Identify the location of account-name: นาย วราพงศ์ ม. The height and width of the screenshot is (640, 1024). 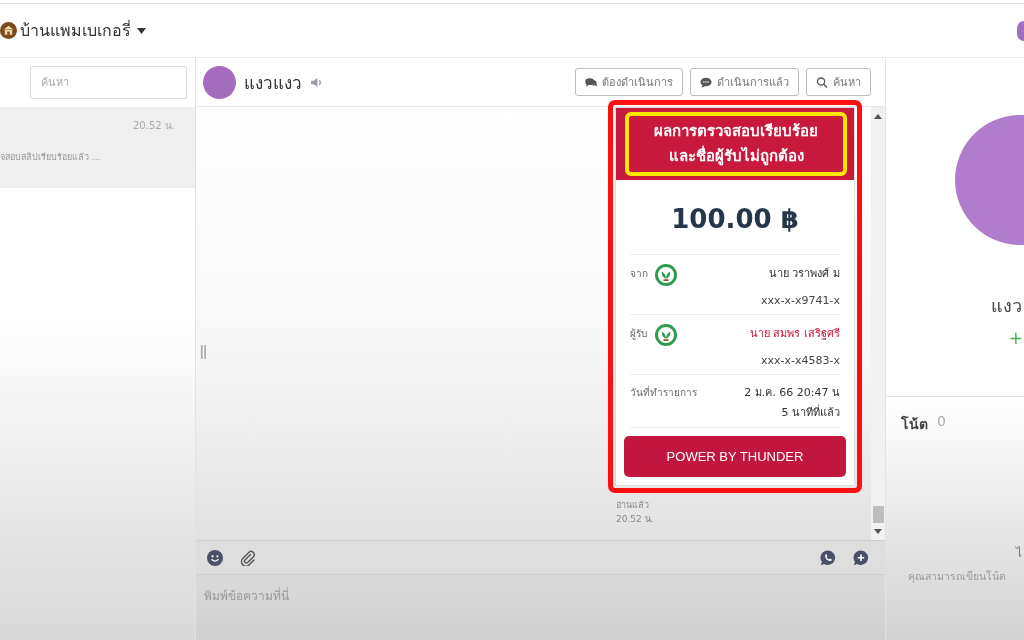
(804, 274).